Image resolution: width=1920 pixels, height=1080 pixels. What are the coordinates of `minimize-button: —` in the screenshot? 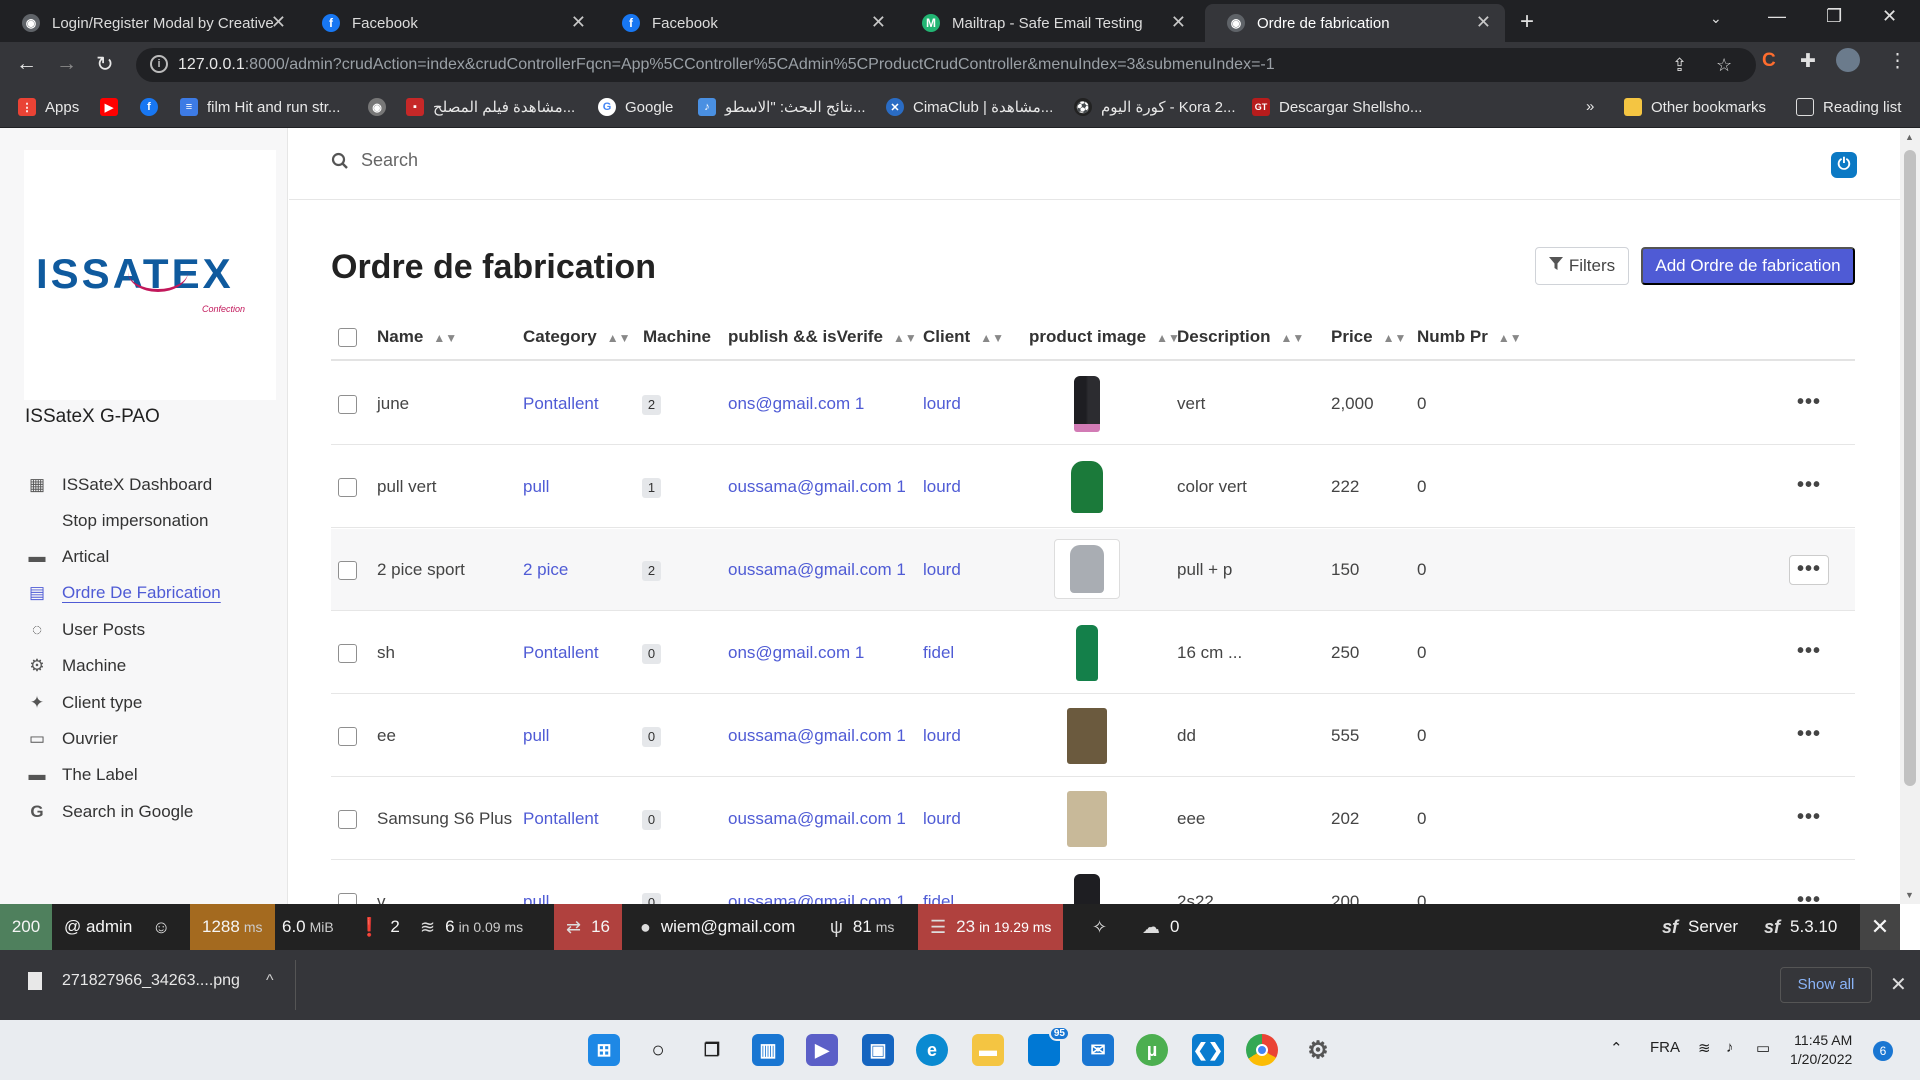 It's located at (1777, 16).